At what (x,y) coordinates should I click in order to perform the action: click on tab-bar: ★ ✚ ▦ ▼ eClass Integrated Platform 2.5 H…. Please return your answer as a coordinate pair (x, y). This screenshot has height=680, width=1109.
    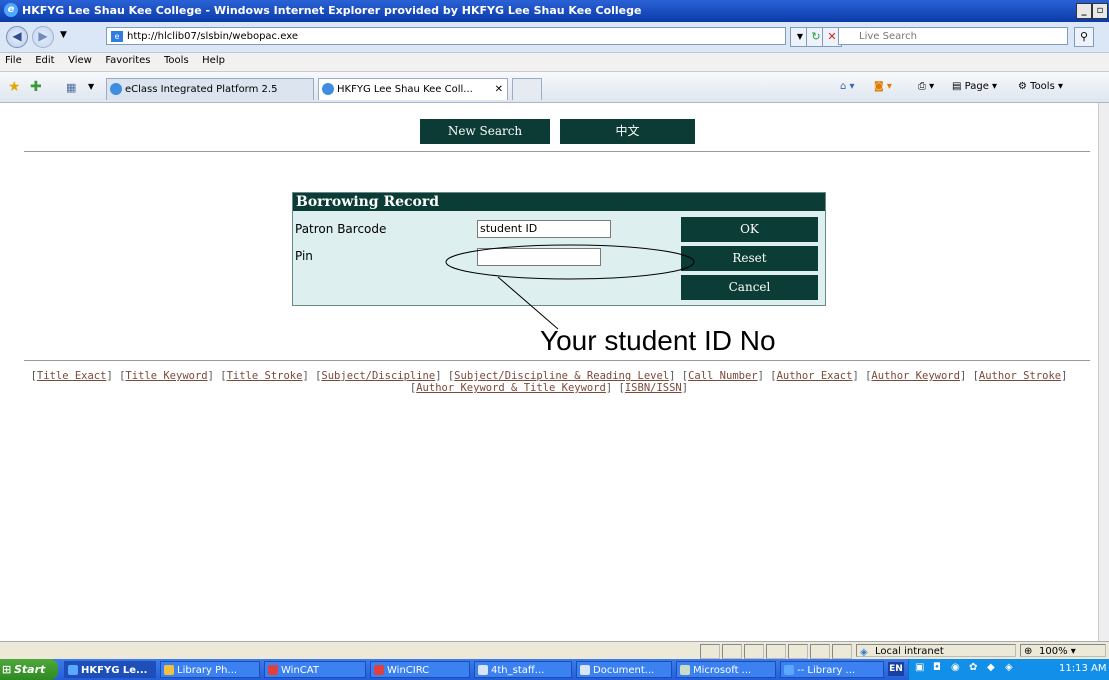
    Looking at the image, I should click on (554, 87).